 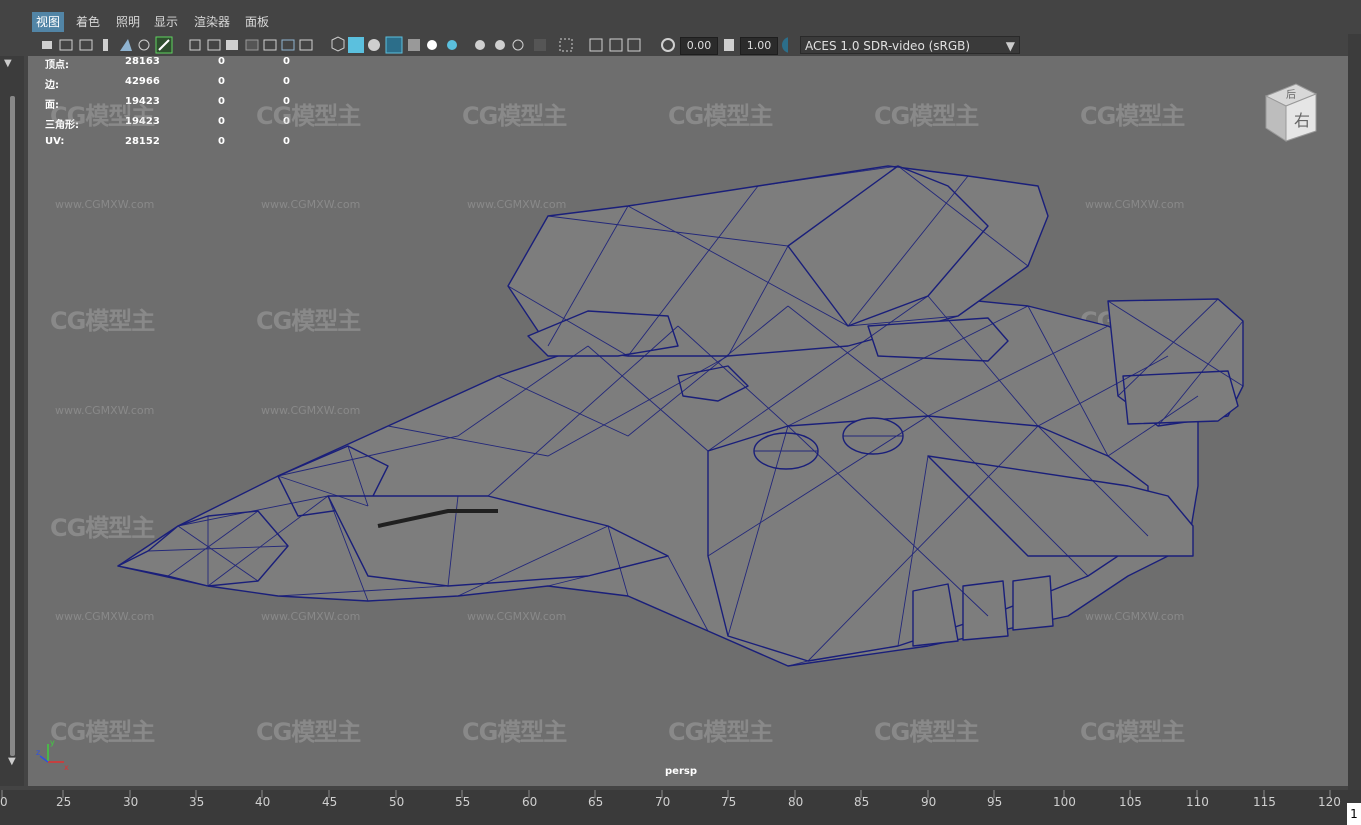 I want to click on timeline-tick-label: 115, so click(x=1264, y=802).